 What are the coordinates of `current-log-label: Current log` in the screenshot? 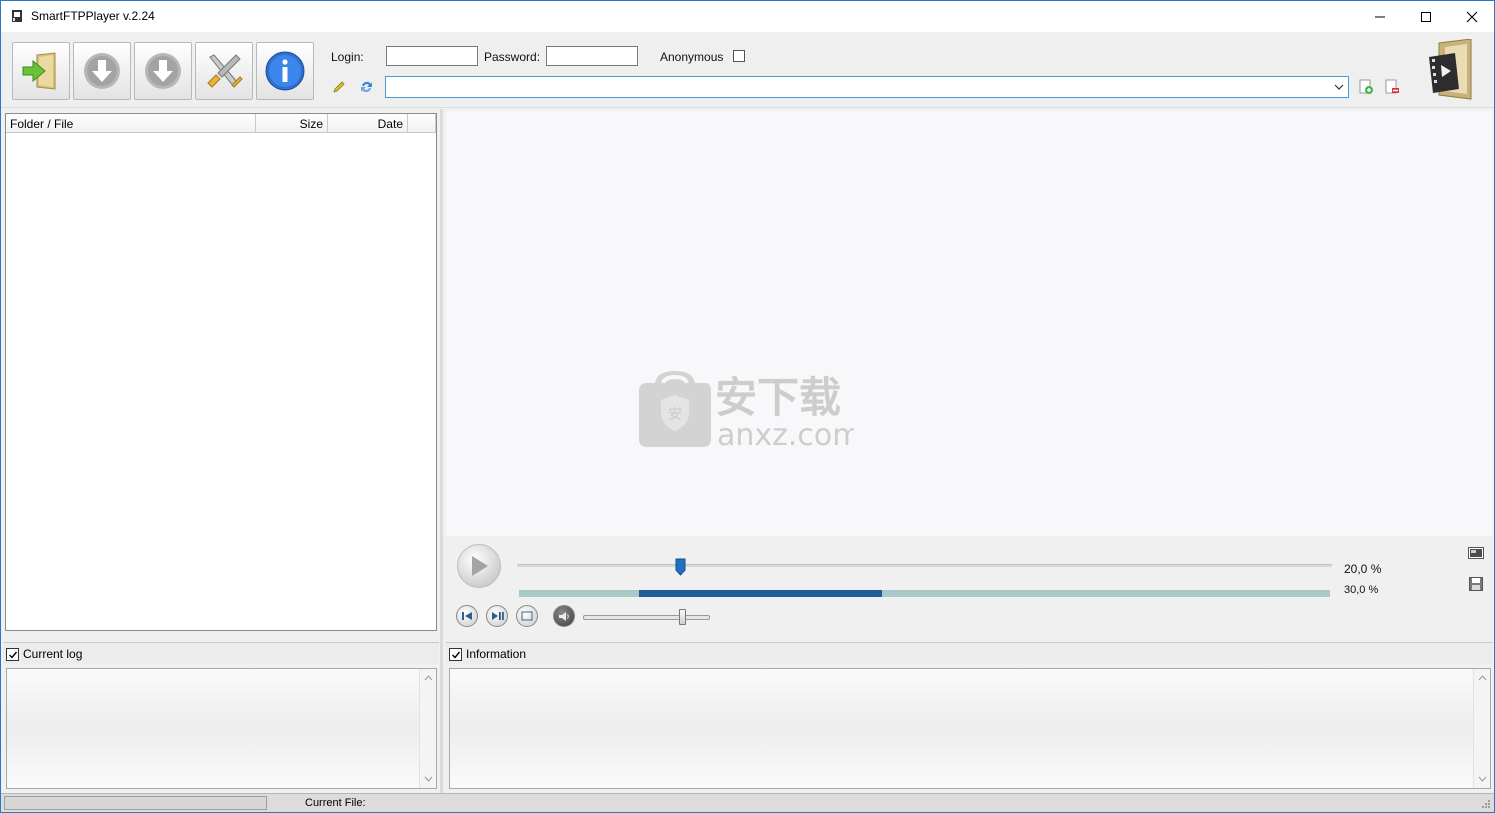 It's located at (53, 654).